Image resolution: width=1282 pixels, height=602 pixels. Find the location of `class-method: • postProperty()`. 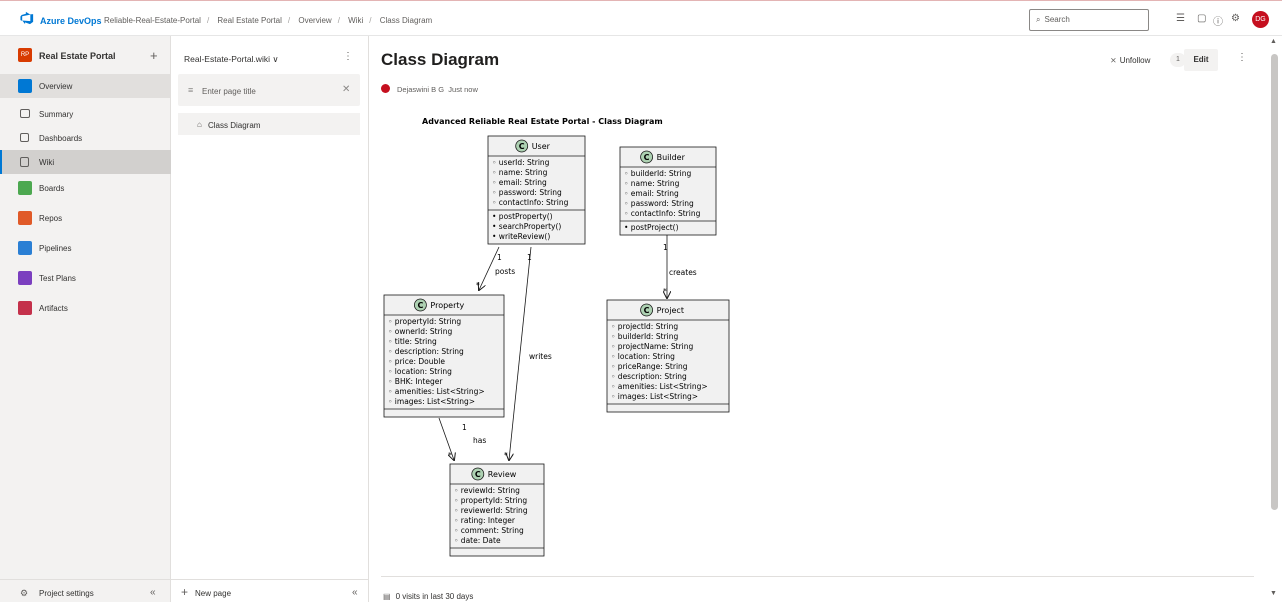

class-method: • postProperty() is located at coordinates (522, 216).